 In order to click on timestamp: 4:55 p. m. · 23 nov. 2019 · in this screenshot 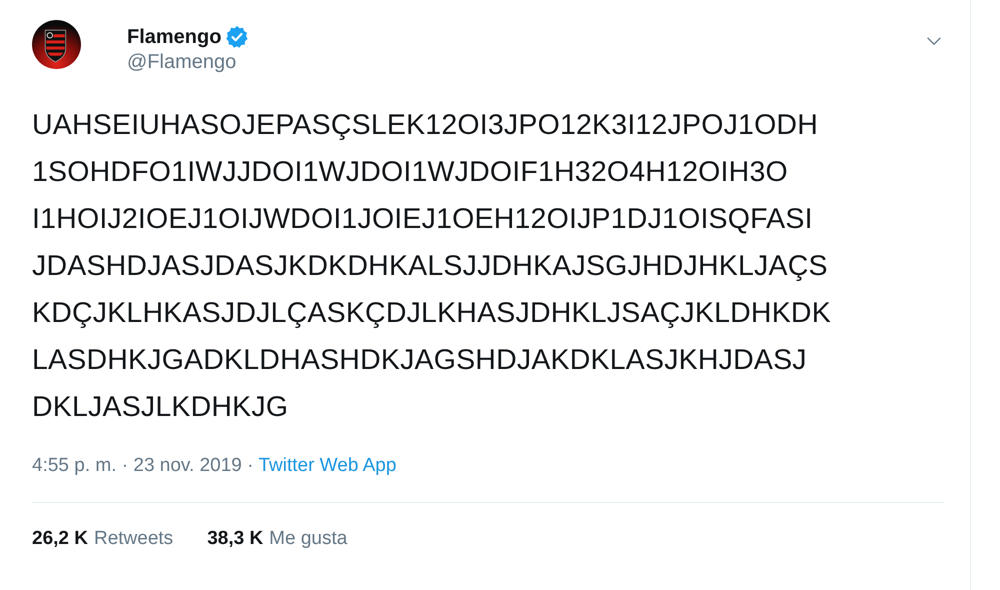, I will do `click(143, 466)`.